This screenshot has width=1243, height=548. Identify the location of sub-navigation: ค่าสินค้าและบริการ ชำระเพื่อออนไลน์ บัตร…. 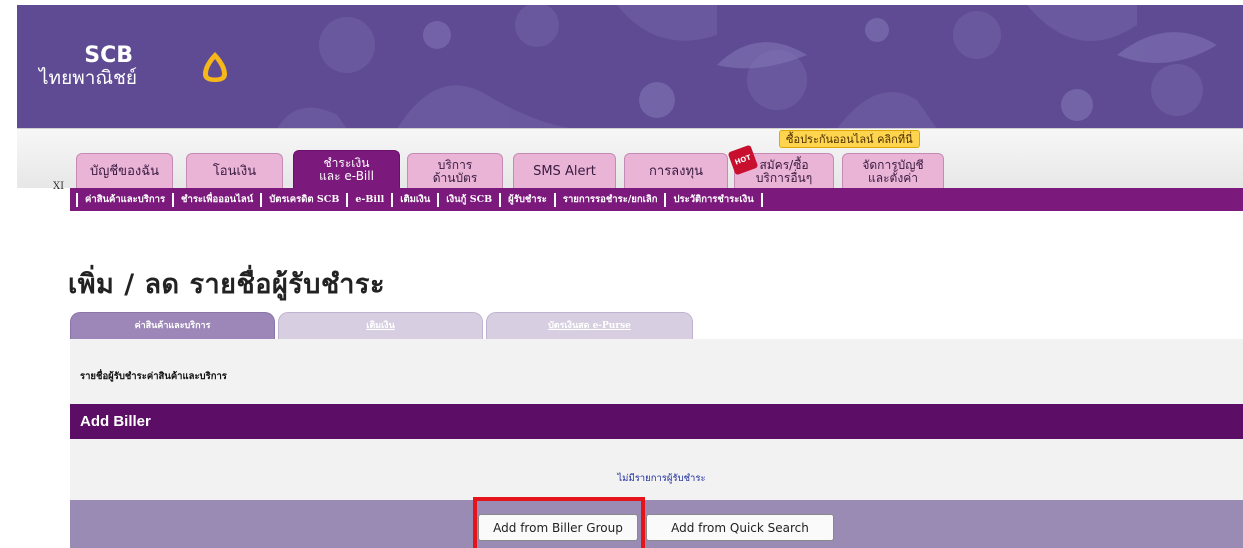
(656, 199).